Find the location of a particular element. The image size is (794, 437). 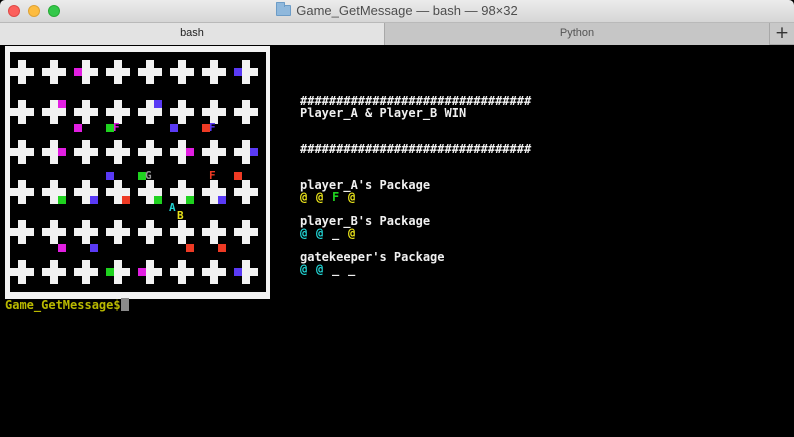

tab-python: Python is located at coordinates (577, 34).